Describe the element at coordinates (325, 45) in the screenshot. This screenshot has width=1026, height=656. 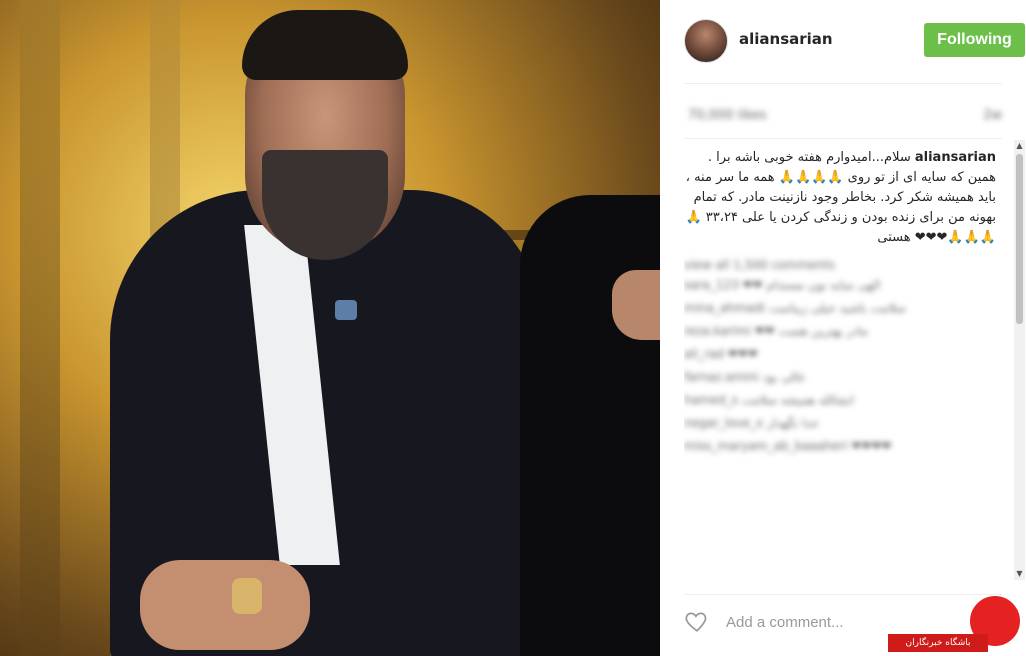
I see `man-hair` at that location.